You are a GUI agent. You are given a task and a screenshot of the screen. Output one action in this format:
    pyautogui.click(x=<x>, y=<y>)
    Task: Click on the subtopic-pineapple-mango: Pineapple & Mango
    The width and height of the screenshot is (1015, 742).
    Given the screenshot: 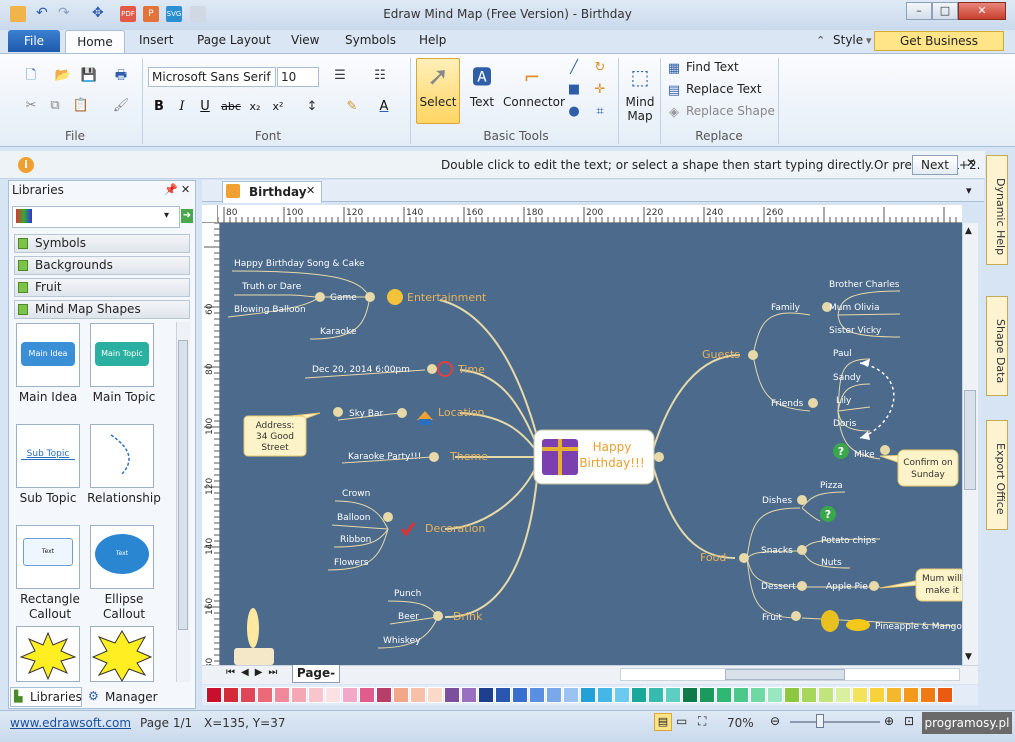 What is the action you would take?
    pyautogui.click(x=918, y=627)
    